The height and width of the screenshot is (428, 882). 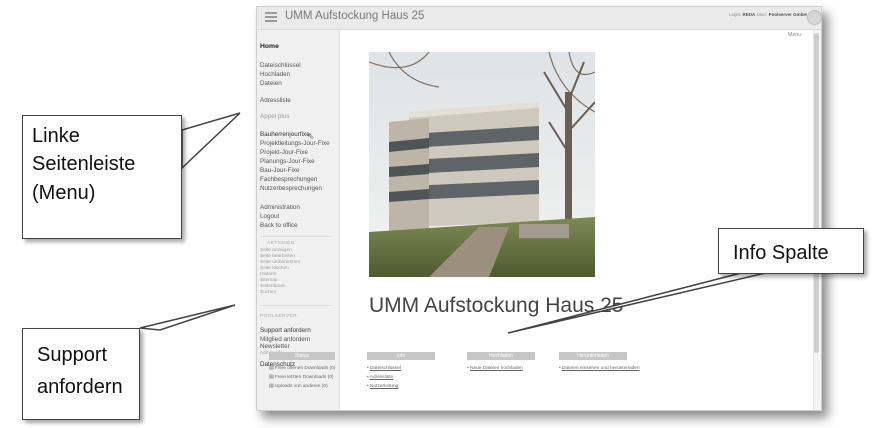 What do you see at coordinates (187, 317) in the screenshot?
I see `support-callout-pointer` at bounding box center [187, 317].